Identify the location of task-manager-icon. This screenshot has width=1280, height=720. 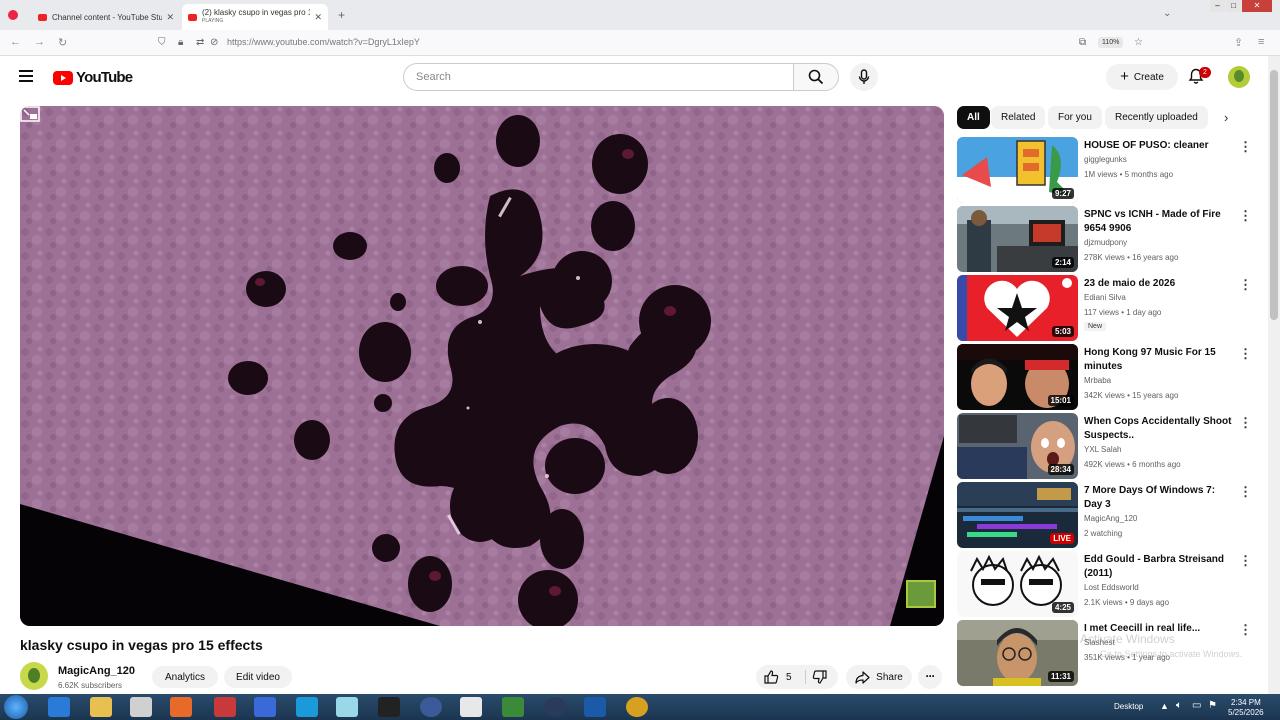
(513, 707).